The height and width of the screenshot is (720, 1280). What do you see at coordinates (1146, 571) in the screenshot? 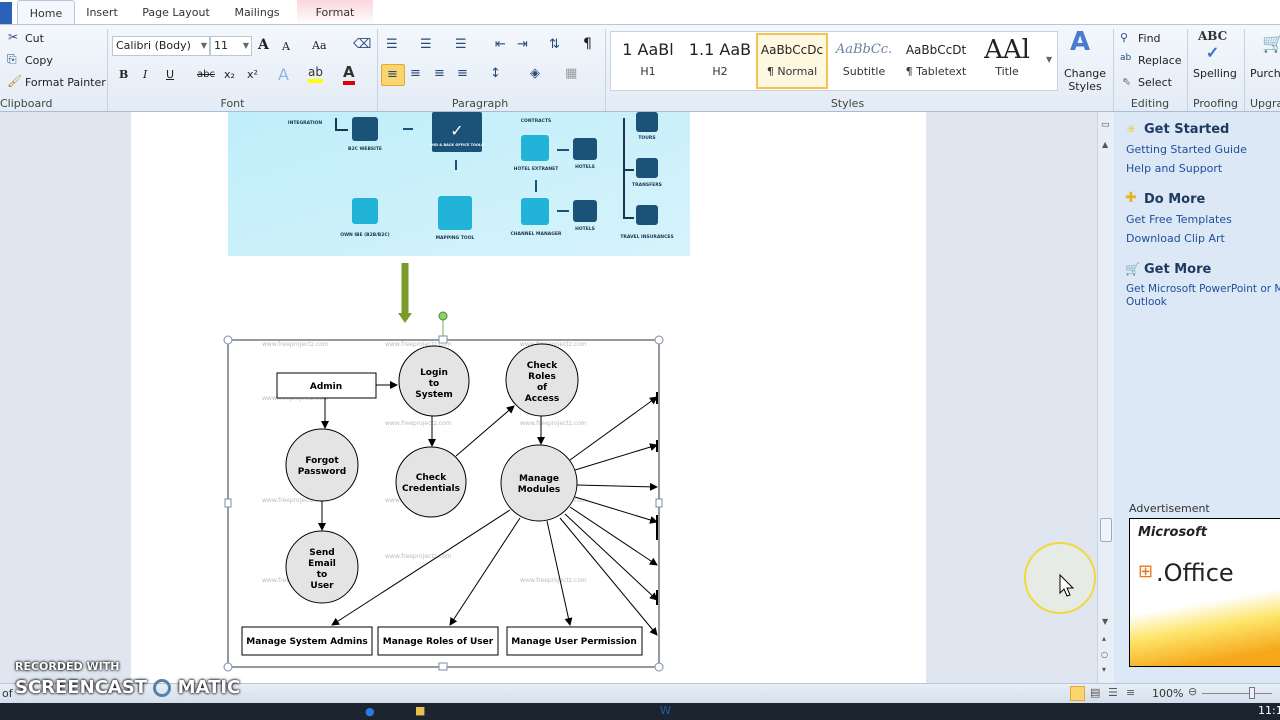
I see `office-logo-icon: ⊞` at bounding box center [1146, 571].